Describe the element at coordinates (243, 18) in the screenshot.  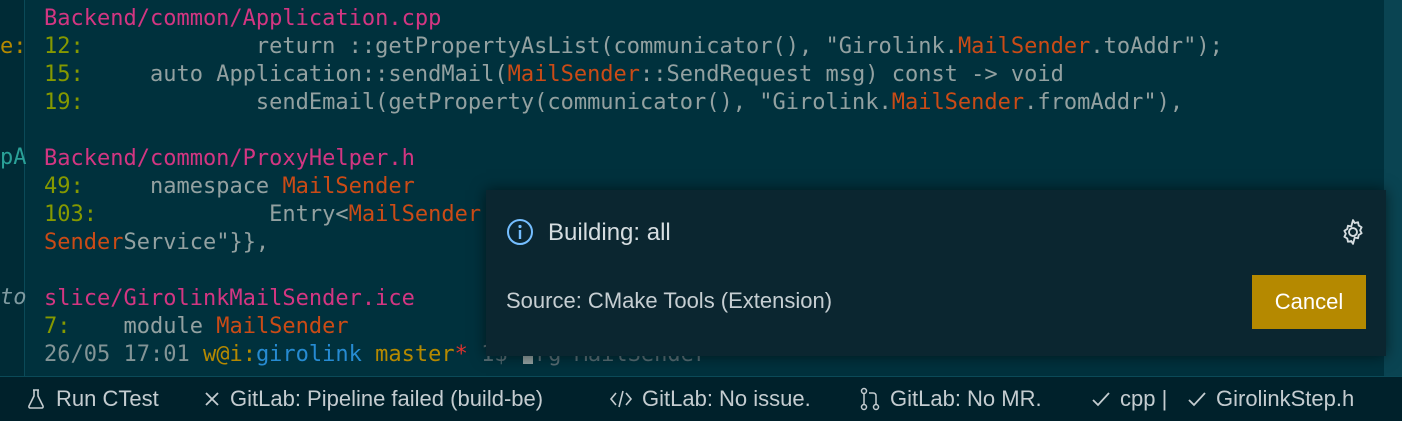
I see `result-file-header: Backend/common/Application.cpp` at that location.